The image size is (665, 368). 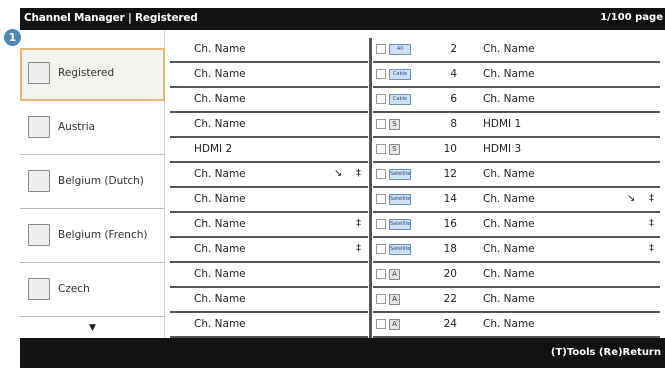 I want to click on footer-bar: (T)Tools (Re)Return, so click(x=342, y=353).